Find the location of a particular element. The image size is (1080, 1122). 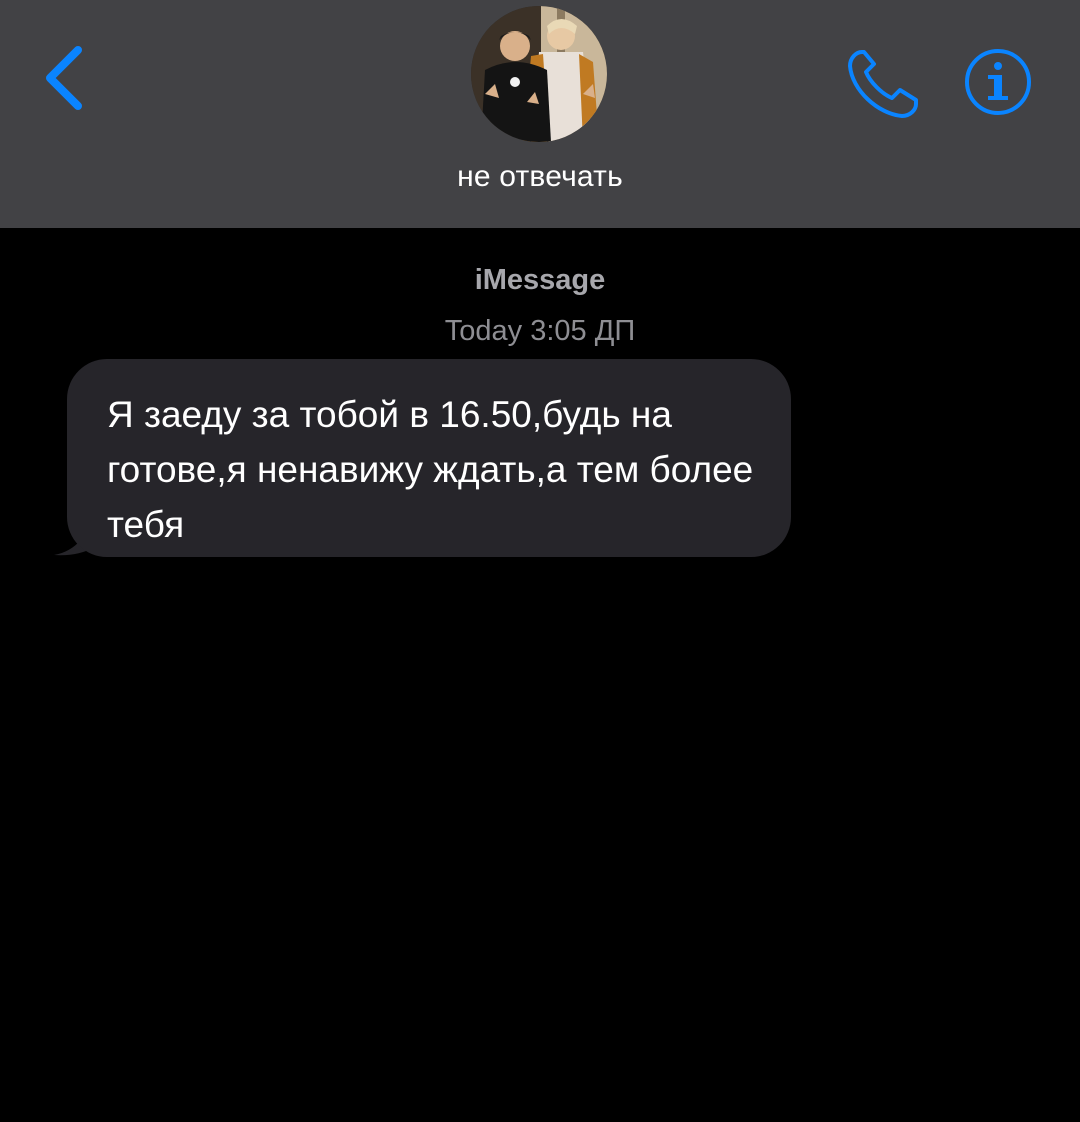

back-button is located at coordinates (68, 78).